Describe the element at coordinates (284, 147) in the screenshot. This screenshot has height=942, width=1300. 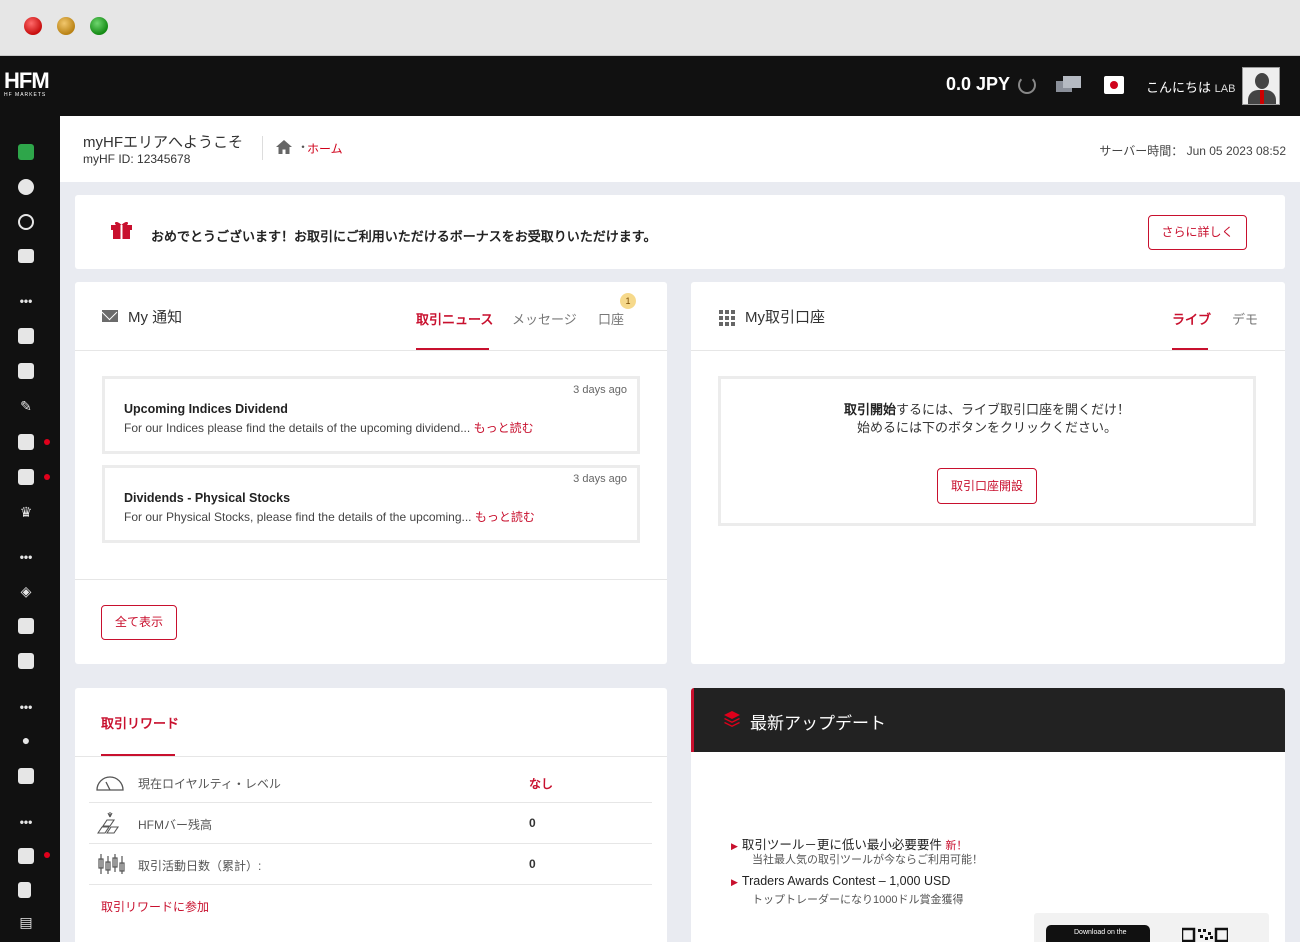
I see `home-icon` at that location.